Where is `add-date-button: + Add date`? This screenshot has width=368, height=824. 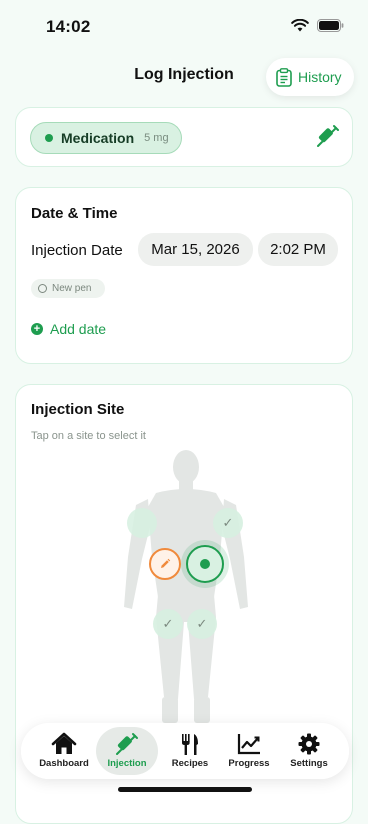
add-date-button: + Add date is located at coordinates (68, 329).